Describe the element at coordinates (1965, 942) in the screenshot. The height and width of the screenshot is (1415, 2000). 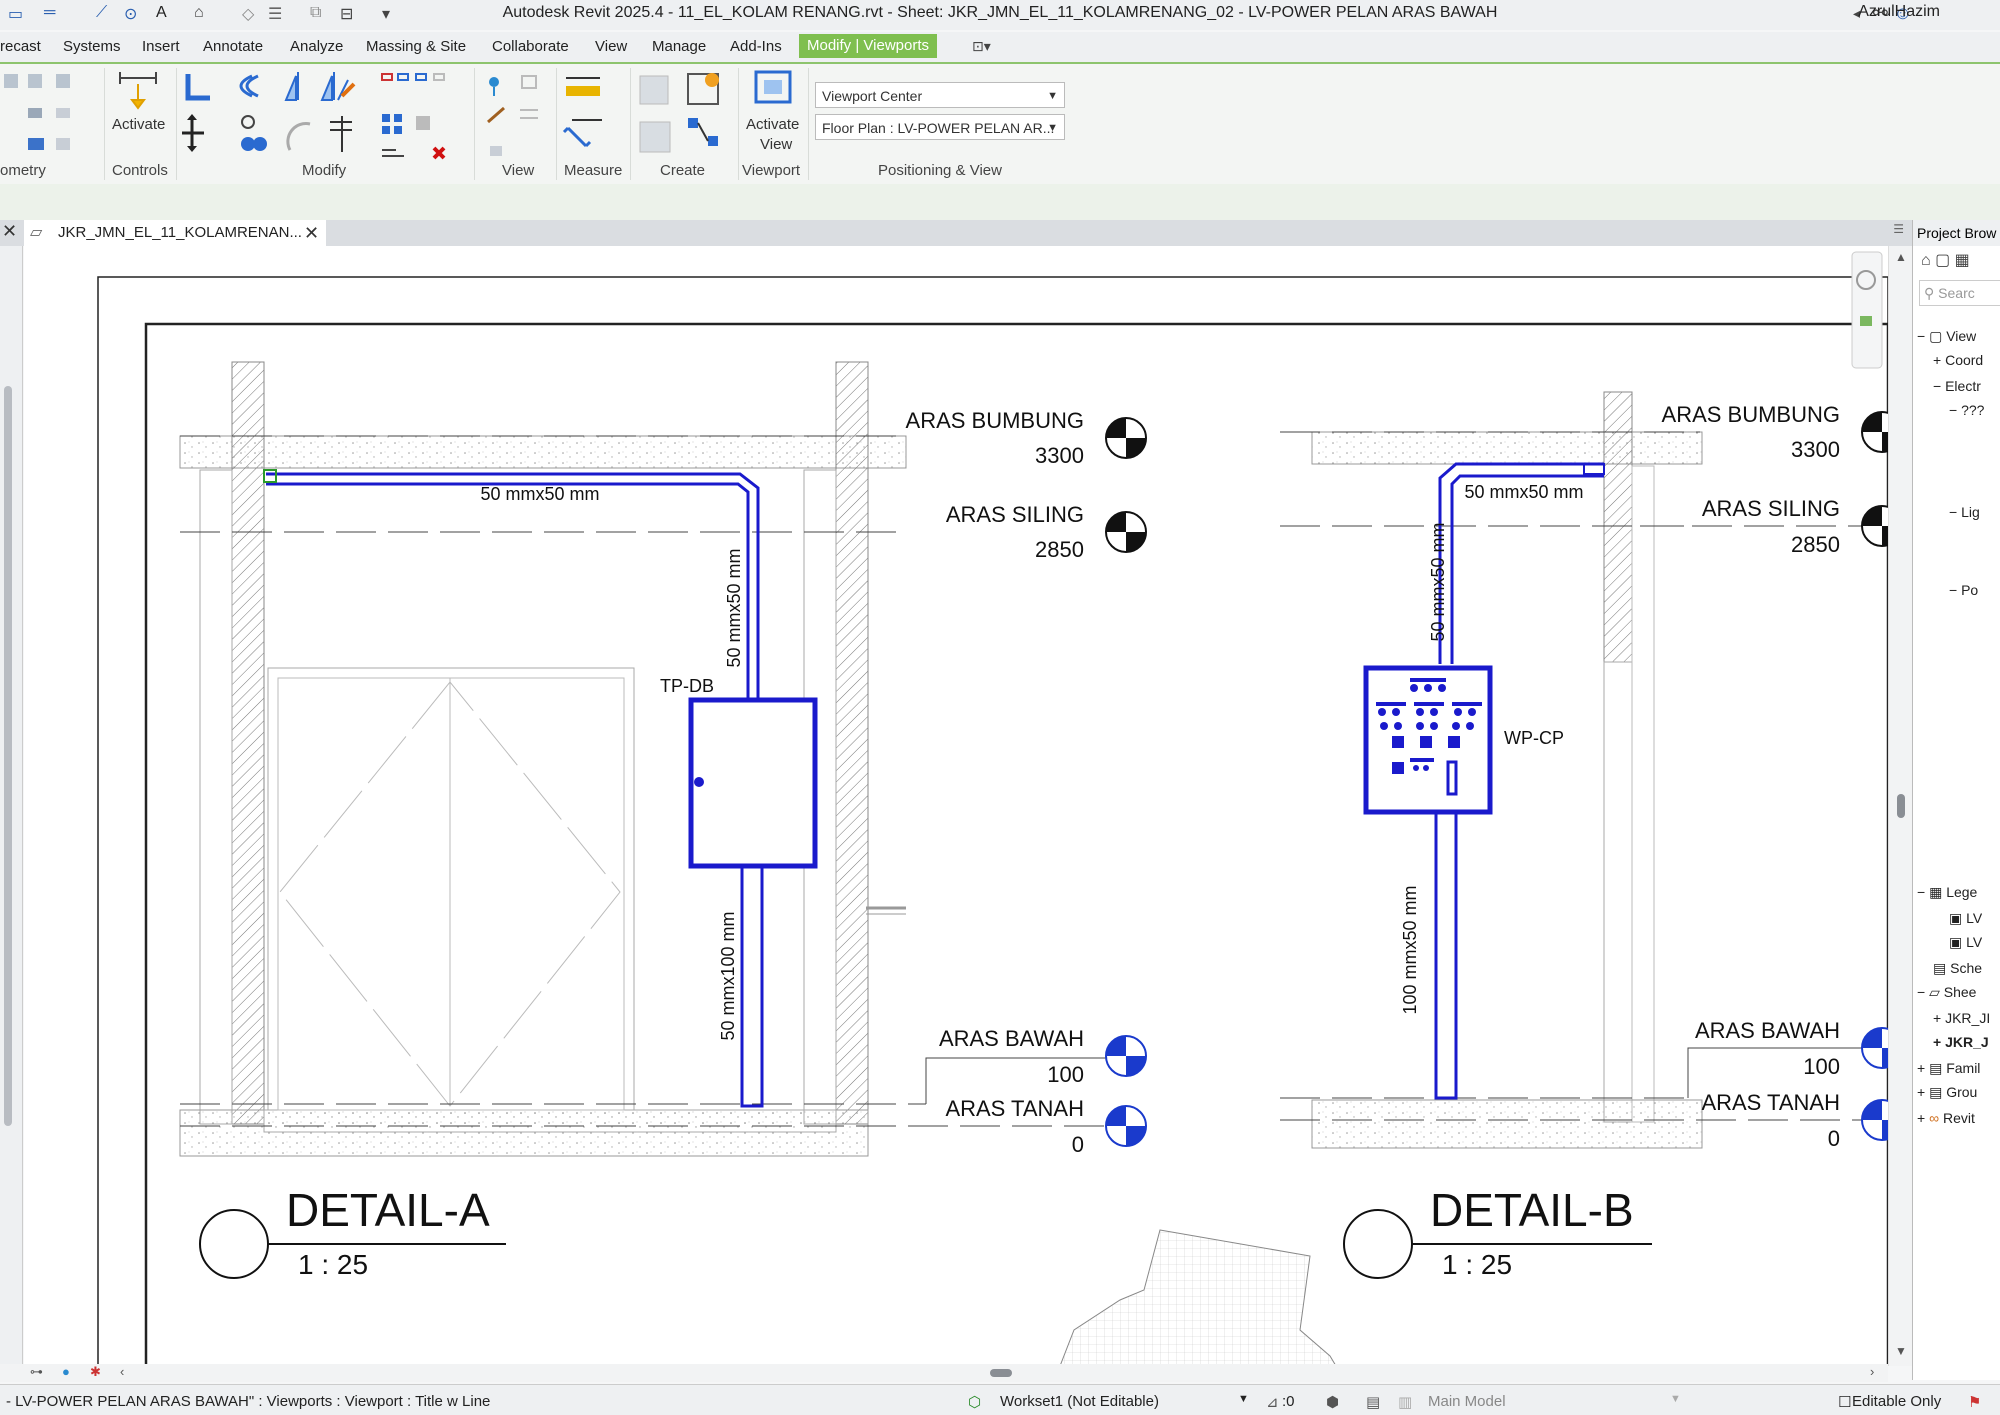
I see `tree-item-legend-2: ▣ LV` at that location.